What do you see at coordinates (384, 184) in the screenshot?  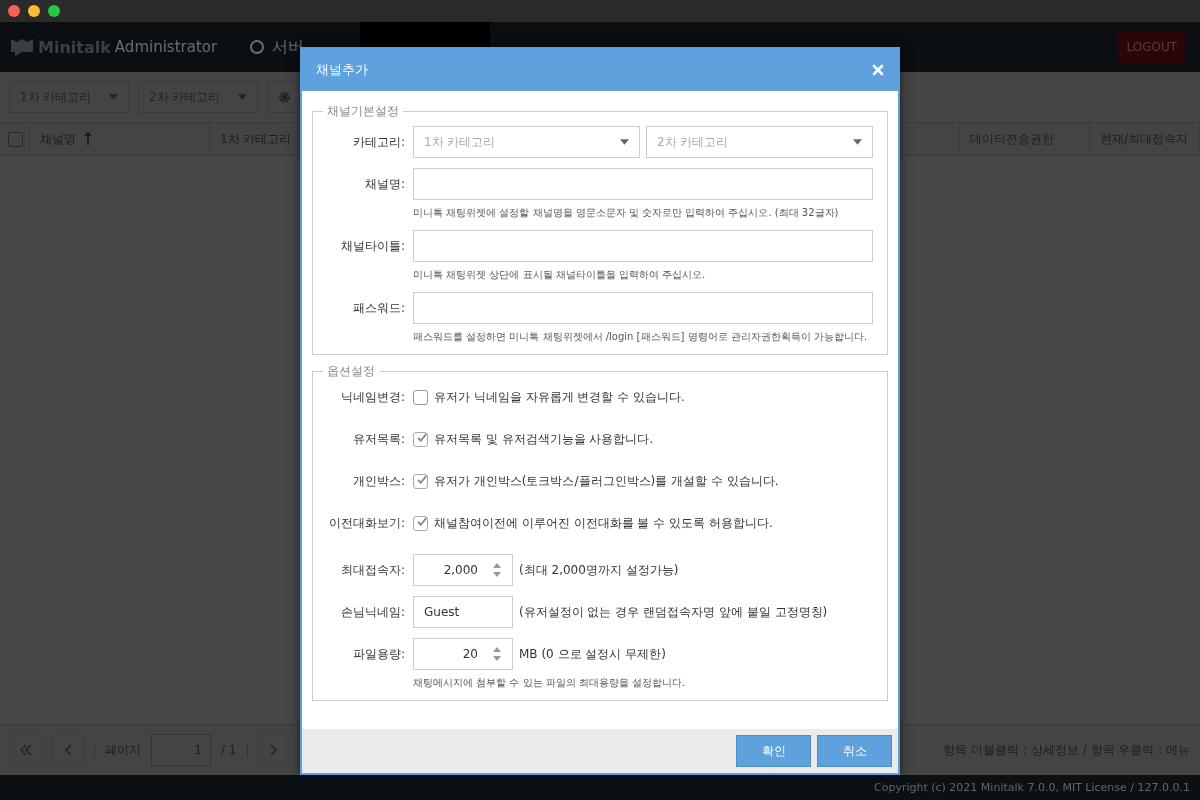 I see `field-label: 채널명:` at bounding box center [384, 184].